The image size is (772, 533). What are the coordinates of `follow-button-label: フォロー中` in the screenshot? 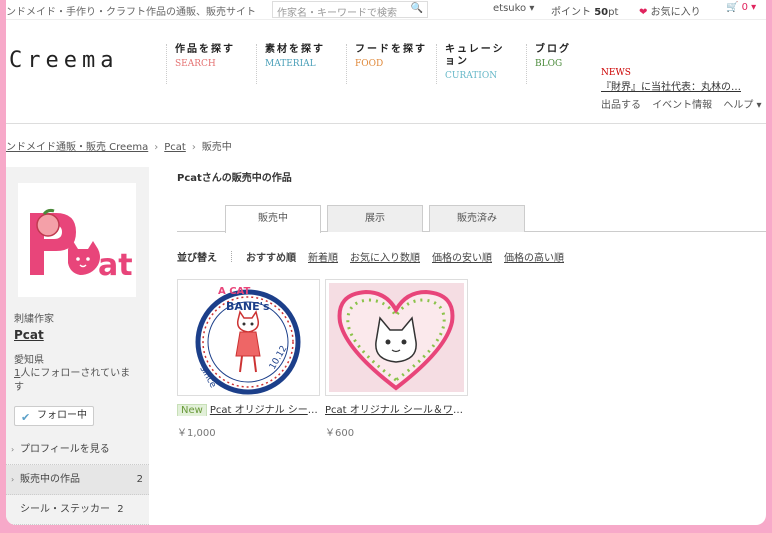 It's located at (62, 415).